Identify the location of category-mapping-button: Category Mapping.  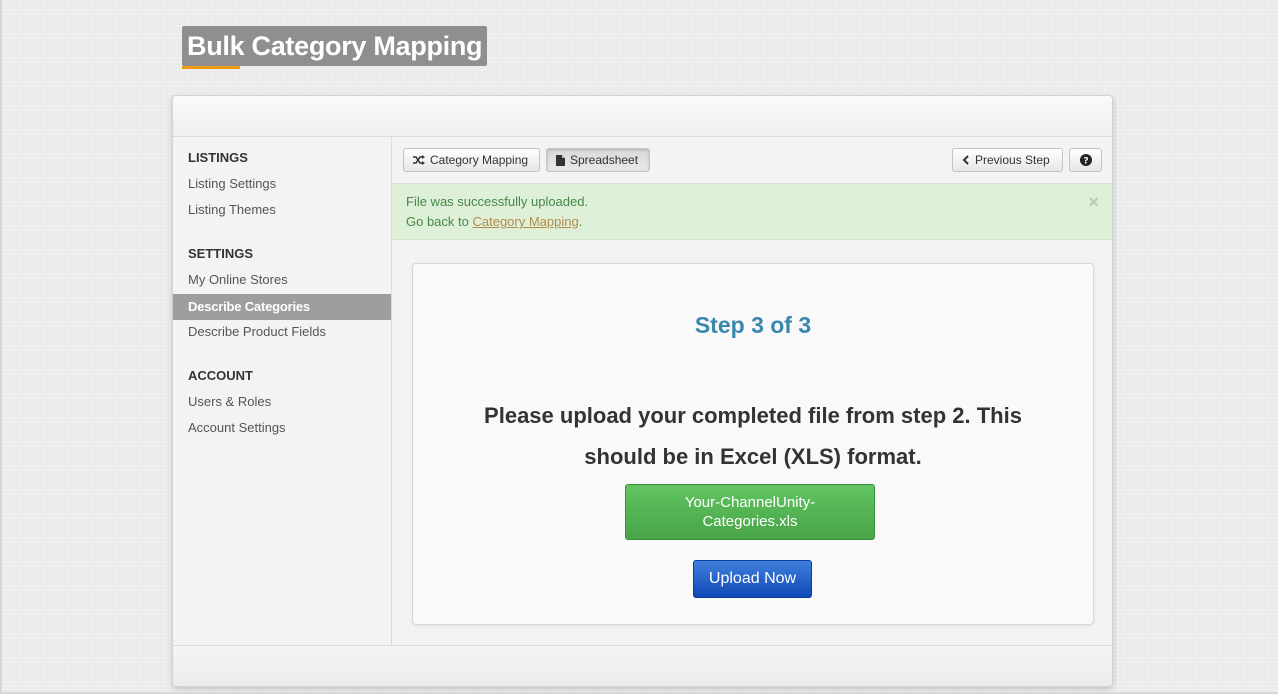
(471, 160).